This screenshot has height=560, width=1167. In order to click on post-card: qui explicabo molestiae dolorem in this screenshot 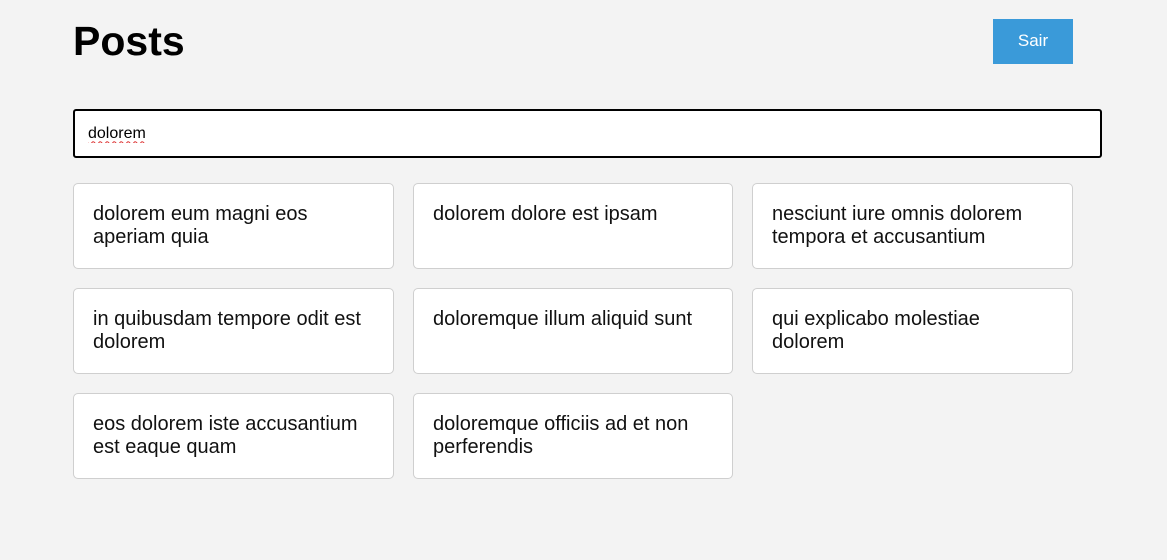, I will do `click(912, 331)`.